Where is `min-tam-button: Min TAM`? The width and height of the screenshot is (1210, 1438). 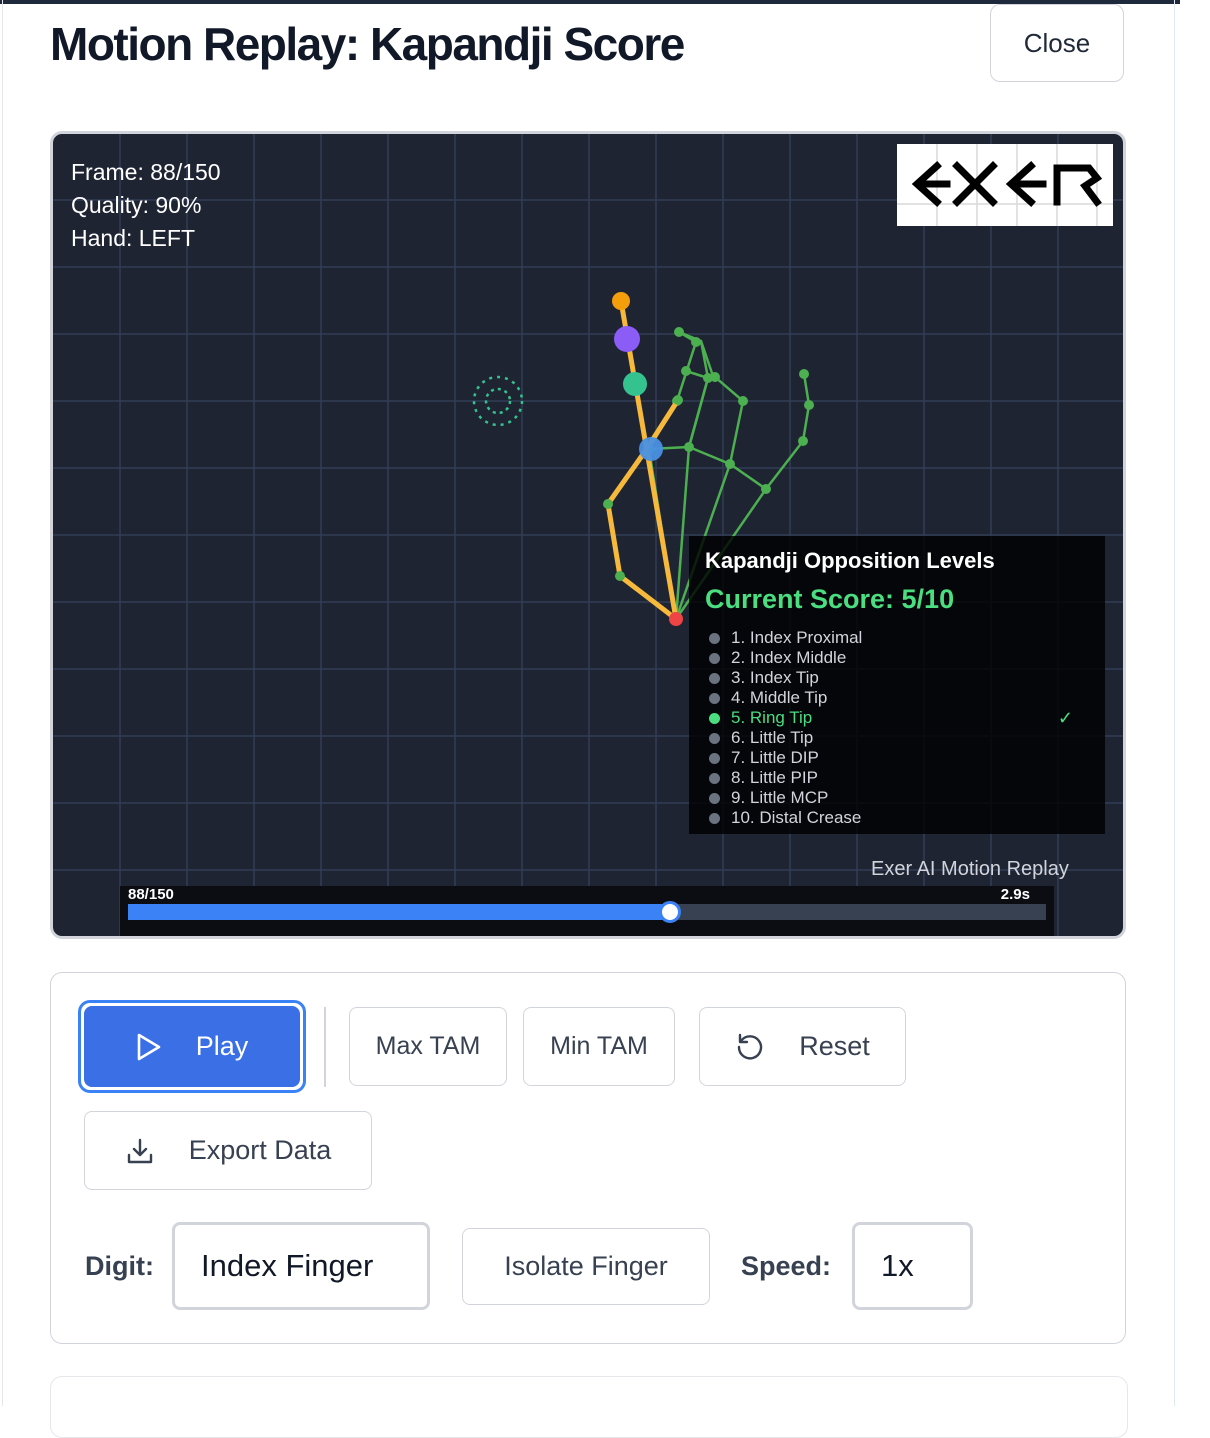
min-tam-button: Min TAM is located at coordinates (599, 1046).